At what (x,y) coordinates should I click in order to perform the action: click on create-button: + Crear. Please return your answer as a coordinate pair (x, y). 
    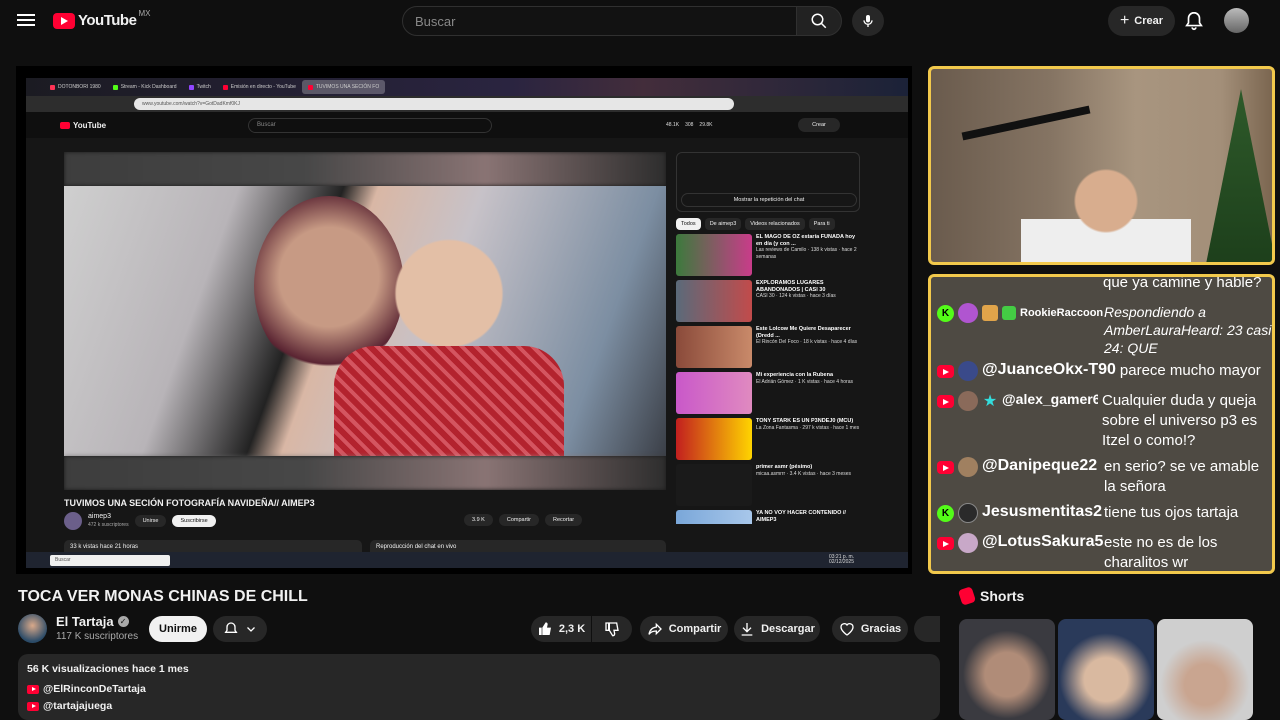
    Looking at the image, I should click on (1141, 21).